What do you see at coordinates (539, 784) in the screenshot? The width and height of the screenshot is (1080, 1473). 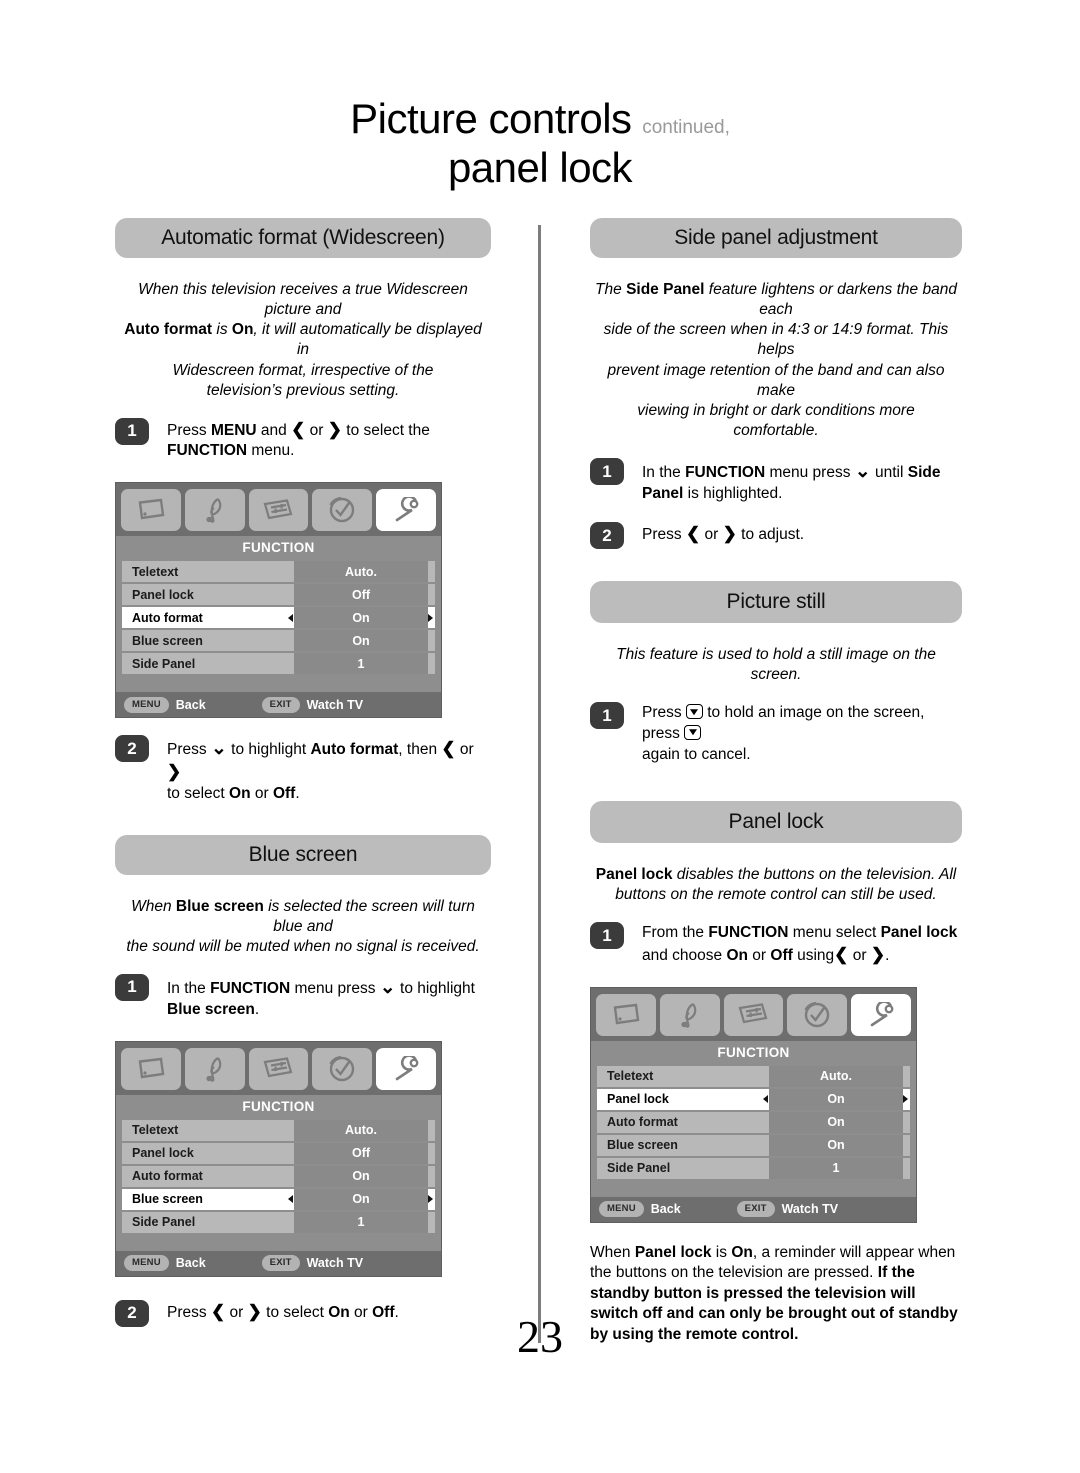 I see `column-divider` at bounding box center [539, 784].